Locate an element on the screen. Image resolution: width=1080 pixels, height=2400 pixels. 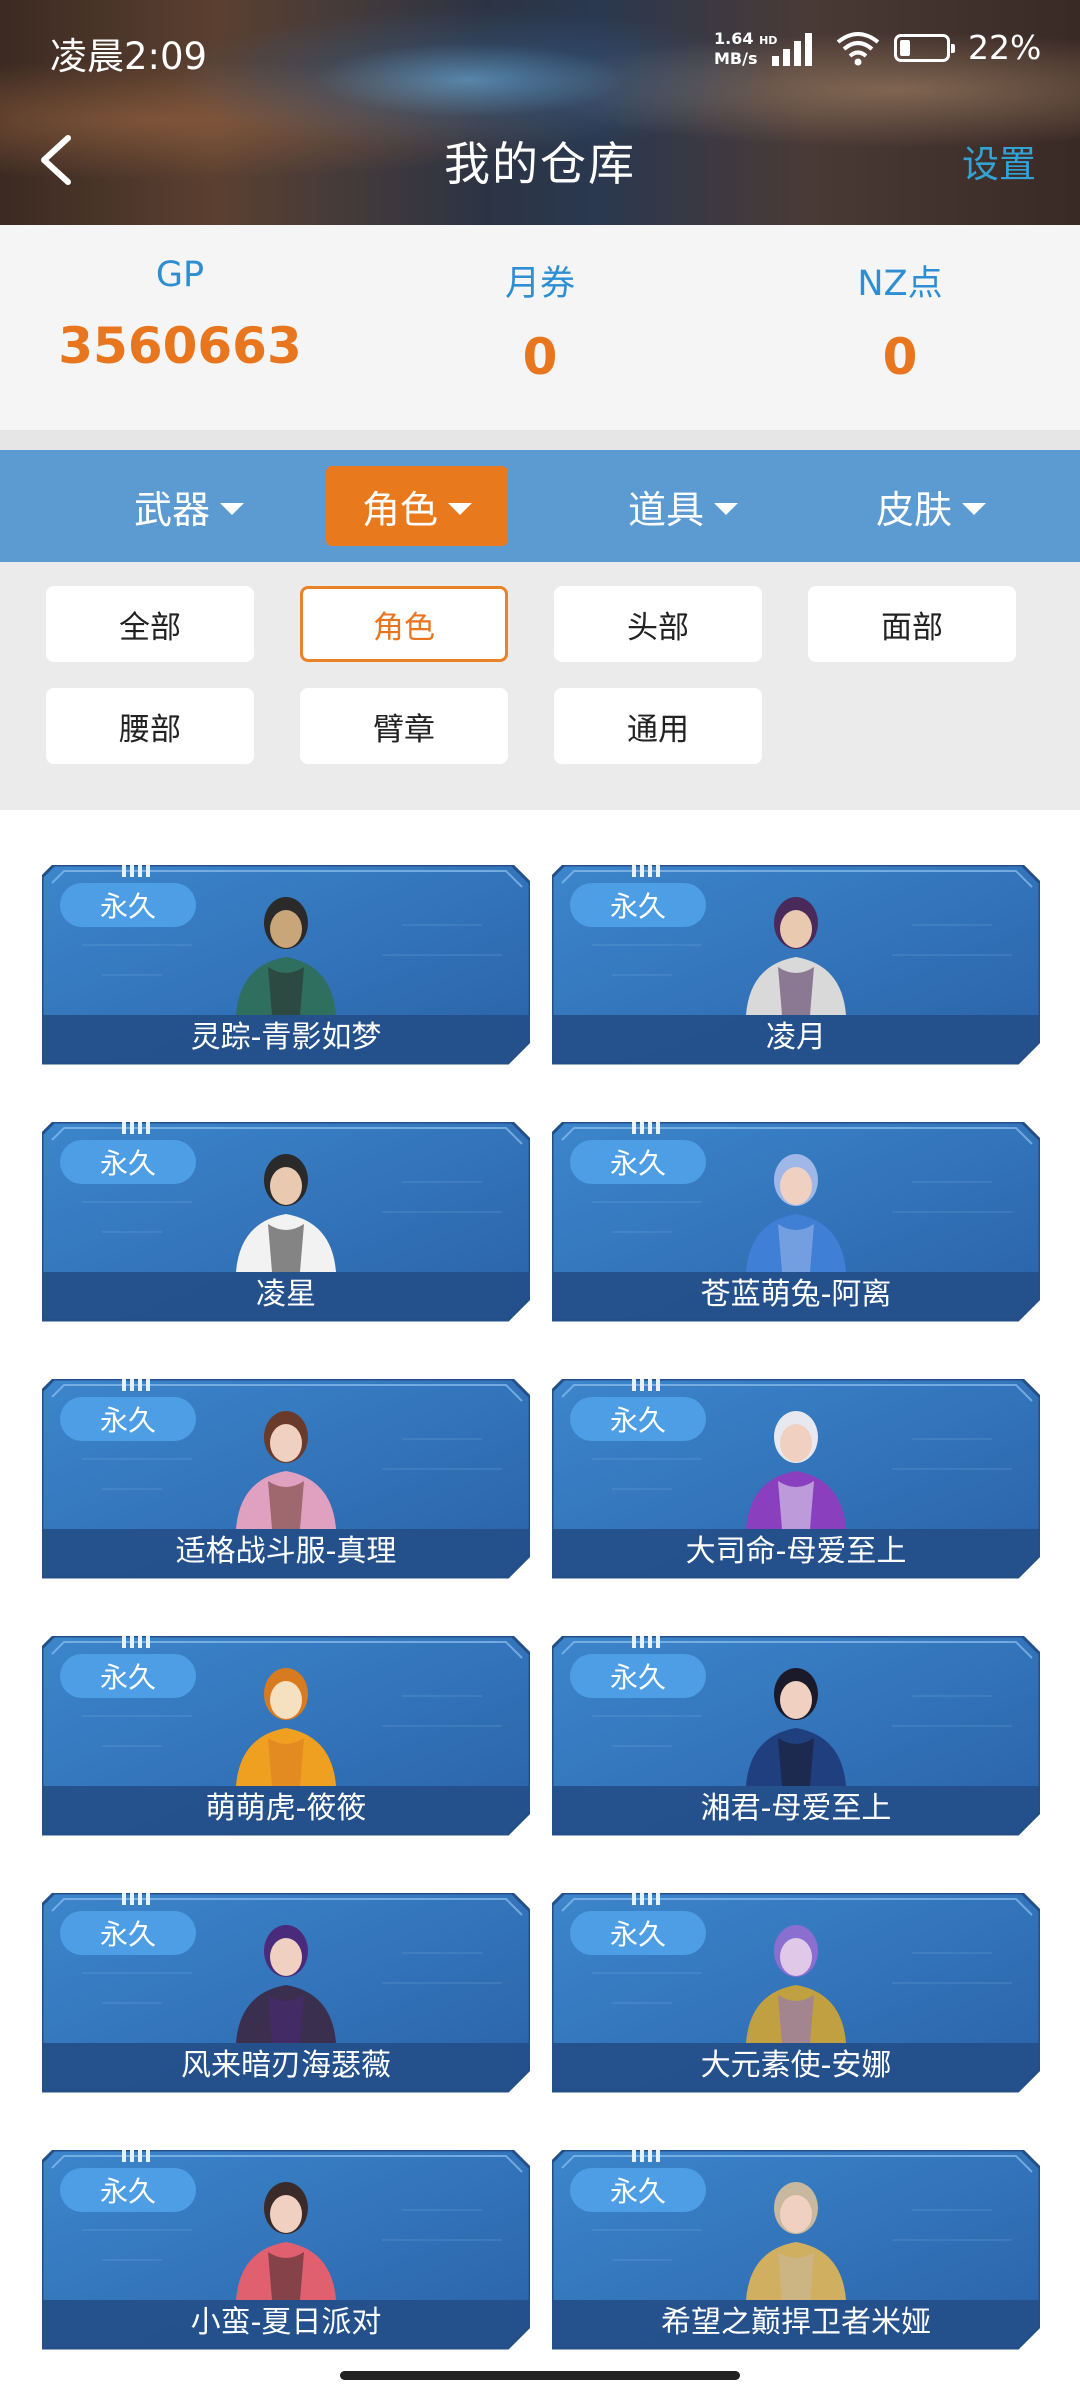
item-name: 凌月 is located at coordinates (796, 1037).